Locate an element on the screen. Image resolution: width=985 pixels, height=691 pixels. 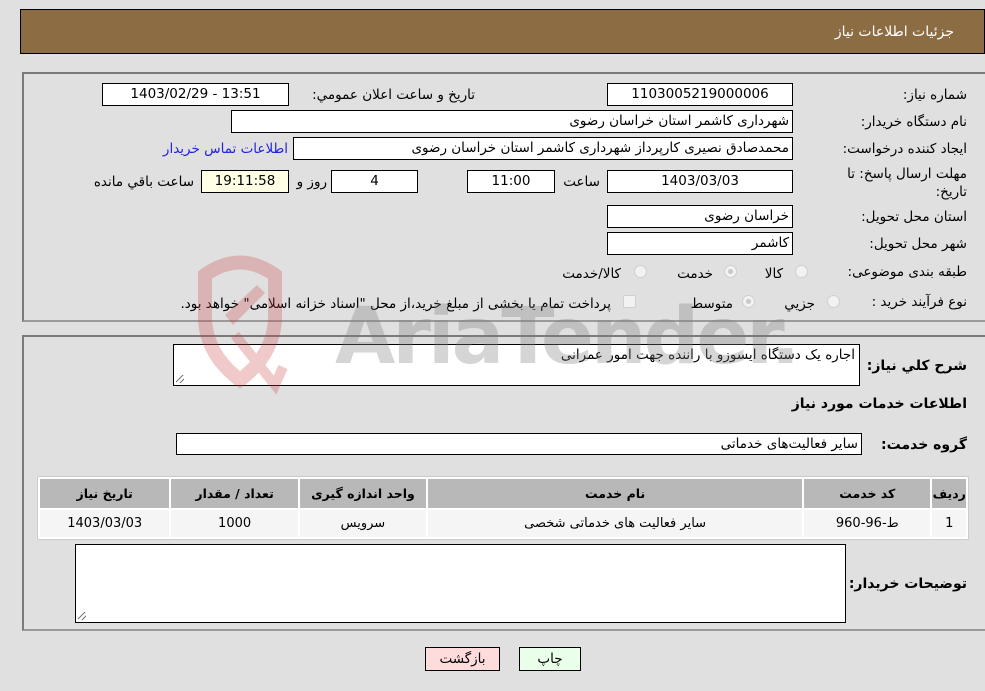
page-title: جزئیات اطلاعات نیاز is located at coordinates (894, 32).